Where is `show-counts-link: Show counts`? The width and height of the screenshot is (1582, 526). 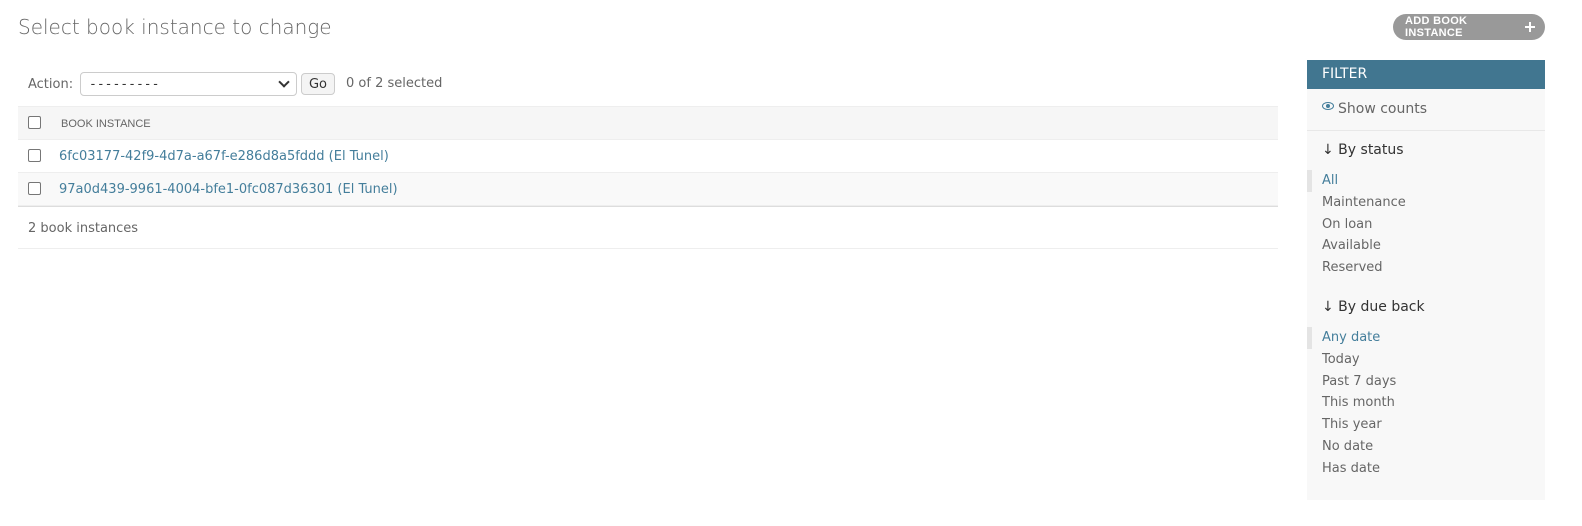 show-counts-link: Show counts is located at coordinates (1374, 109).